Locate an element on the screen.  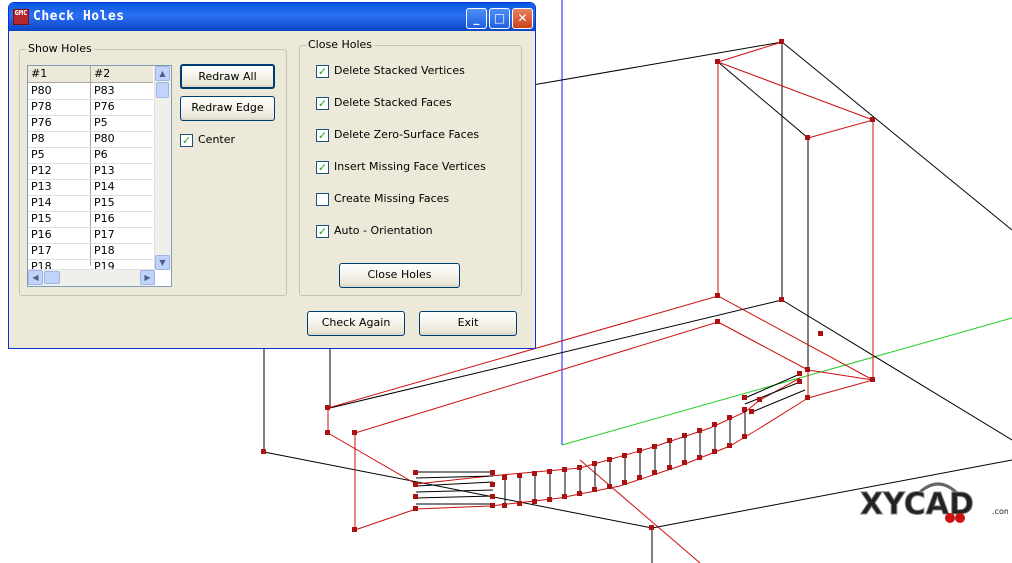
axis-x-line is located at coordinates (786, 381).